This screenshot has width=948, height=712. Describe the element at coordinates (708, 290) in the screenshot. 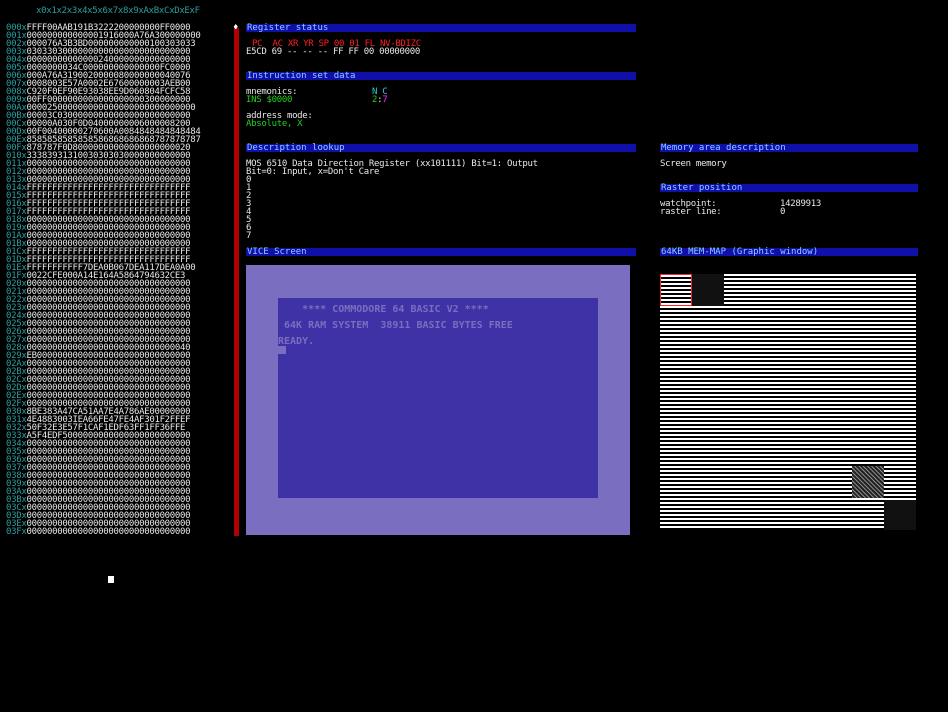

I see `memmap-dark-block` at that location.